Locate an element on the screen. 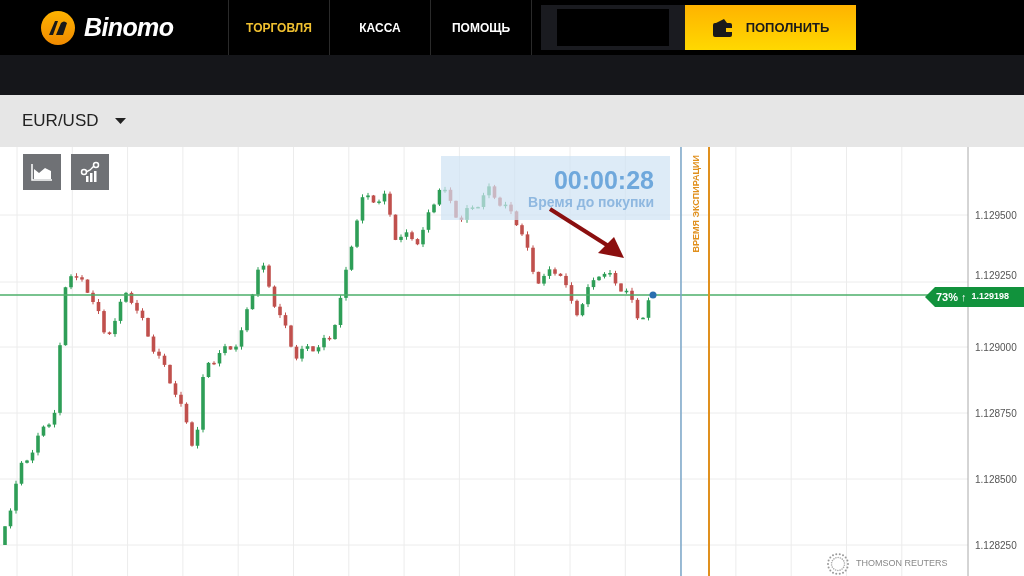 Image resolution: width=1024 pixels, height=576 pixels. logo-text: Binomo is located at coordinates (129, 27).